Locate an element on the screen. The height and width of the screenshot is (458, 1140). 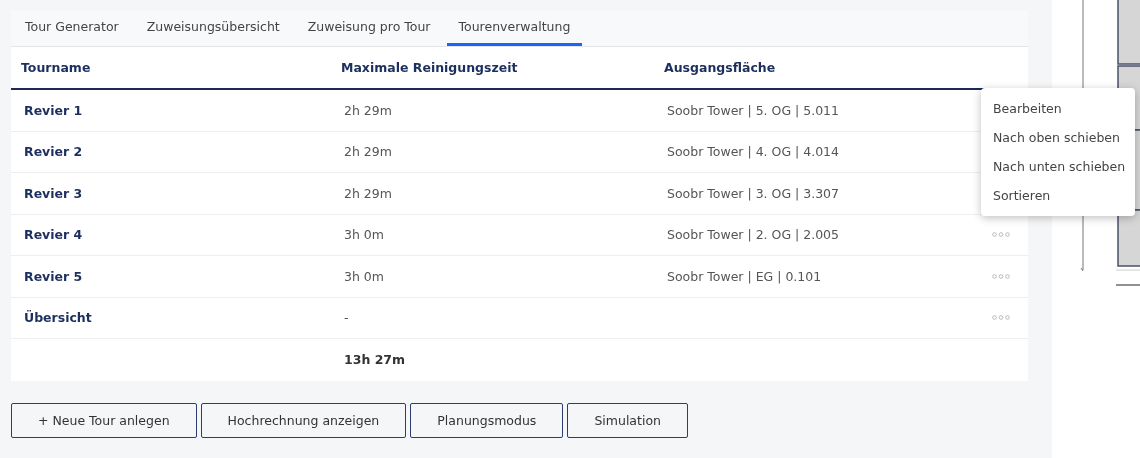
tour-name: Revier 2 is located at coordinates (53, 152).